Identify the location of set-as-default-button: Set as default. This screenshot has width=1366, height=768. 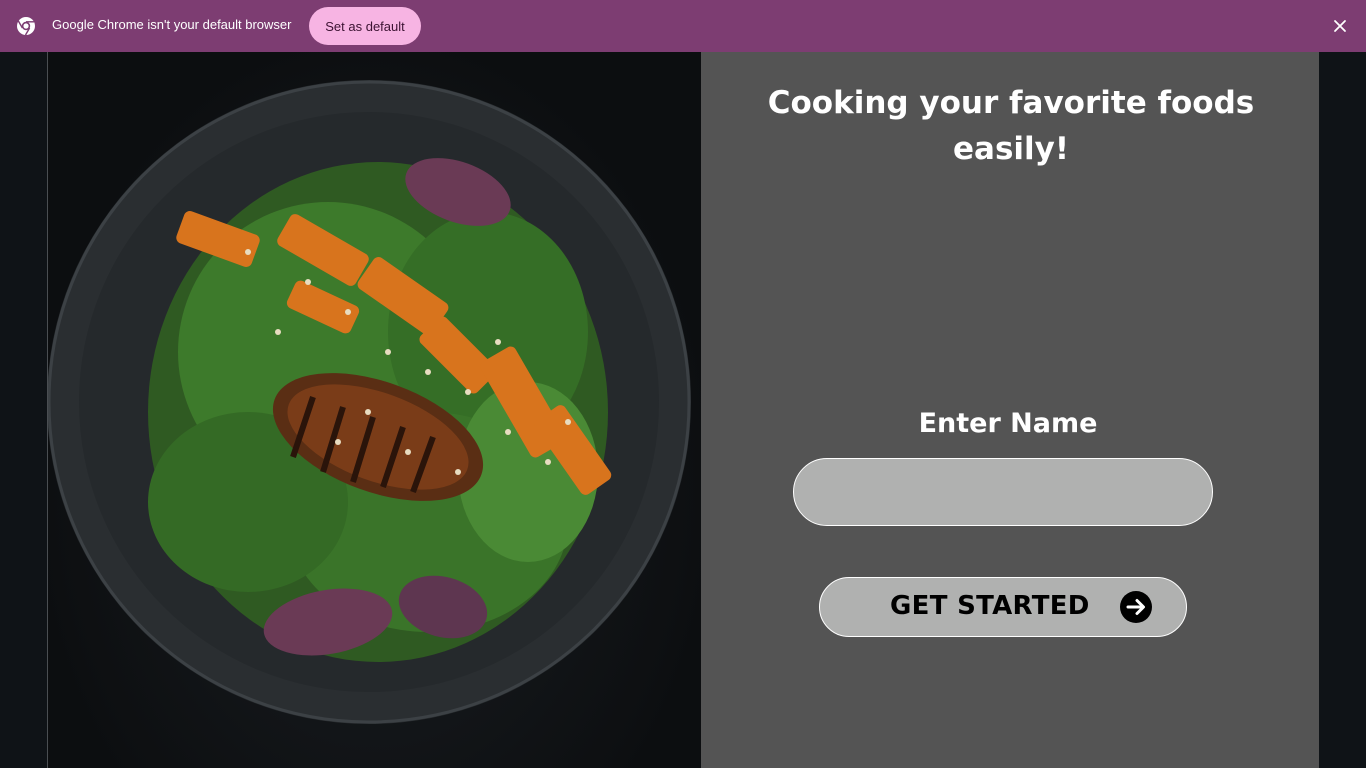
(365, 26).